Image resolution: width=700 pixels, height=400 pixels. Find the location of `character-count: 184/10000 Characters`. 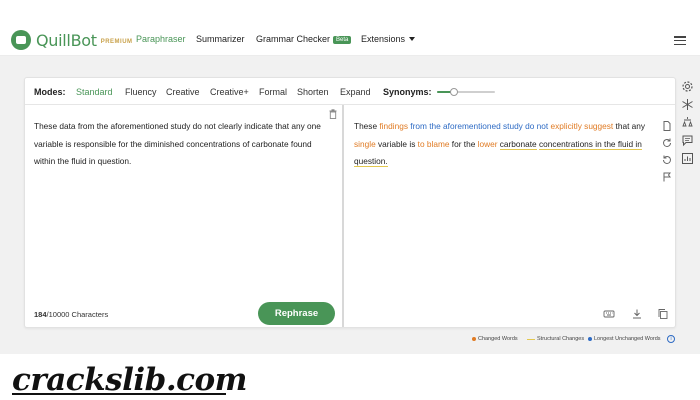

character-count: 184/10000 Characters is located at coordinates (71, 314).